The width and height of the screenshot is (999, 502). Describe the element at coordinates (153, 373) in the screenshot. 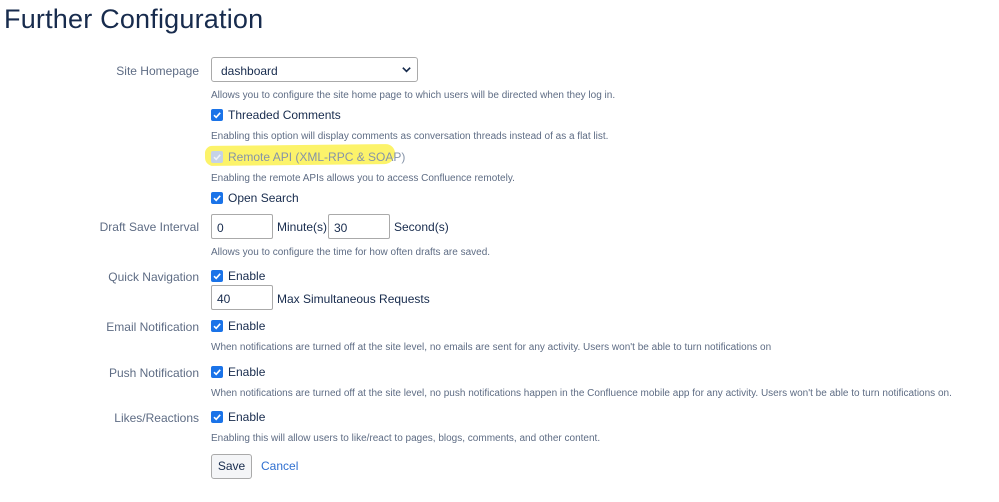

I see `push-notification-label: Push Notification` at that location.